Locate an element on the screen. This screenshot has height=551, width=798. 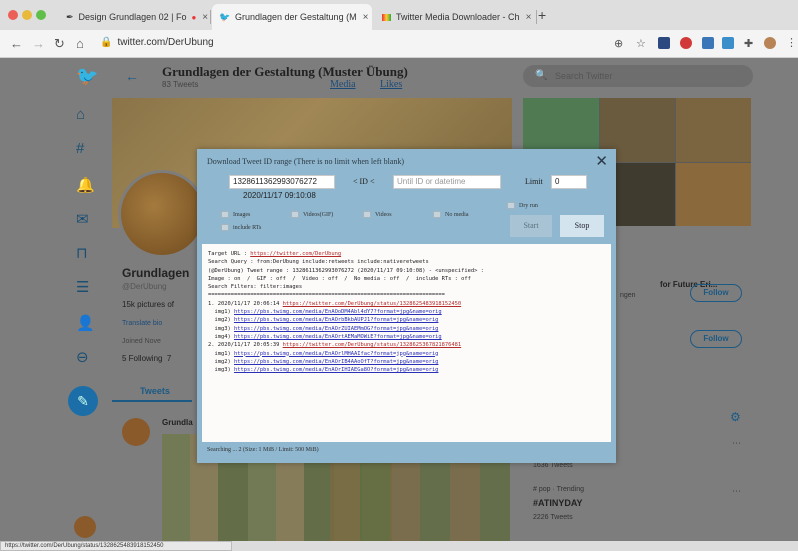
search-input: 🔍 Search Twitter is located at coordinates (638, 76).